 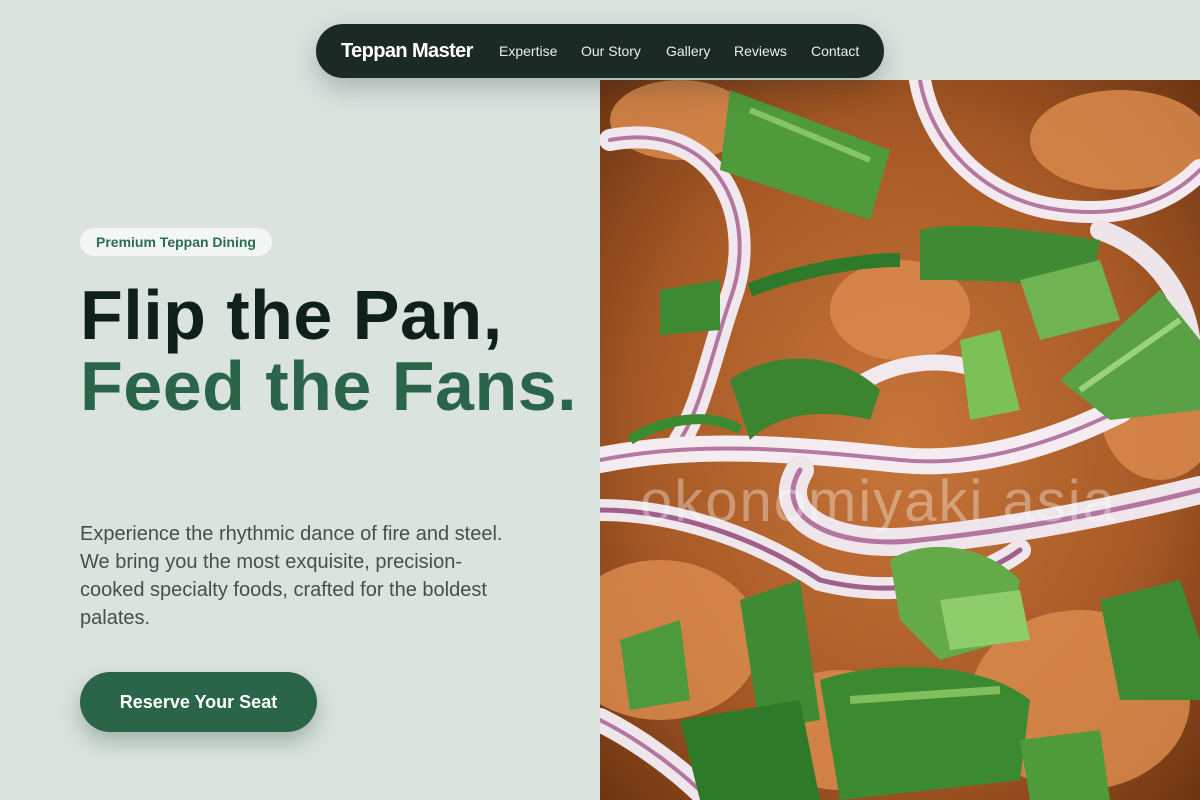 I want to click on nav-link-contact: Contact, so click(x=835, y=51).